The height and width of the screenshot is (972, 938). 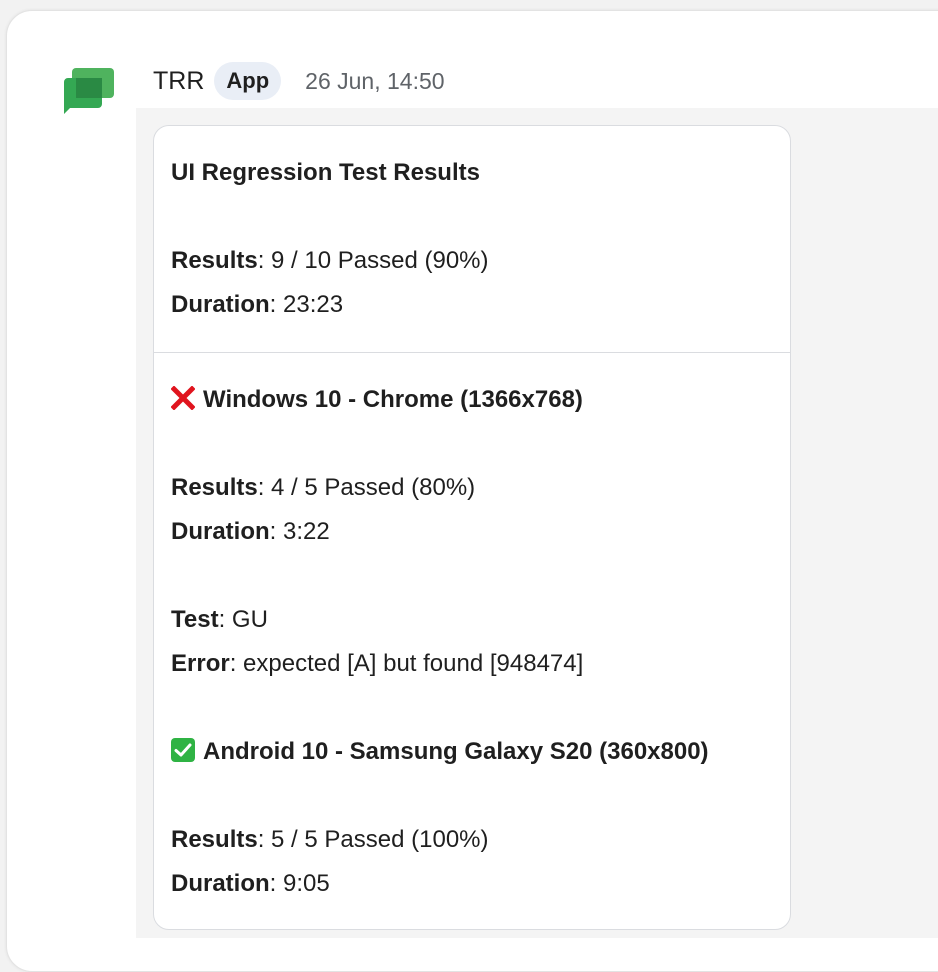 What do you see at coordinates (472, 352) in the screenshot?
I see `section-divider` at bounding box center [472, 352].